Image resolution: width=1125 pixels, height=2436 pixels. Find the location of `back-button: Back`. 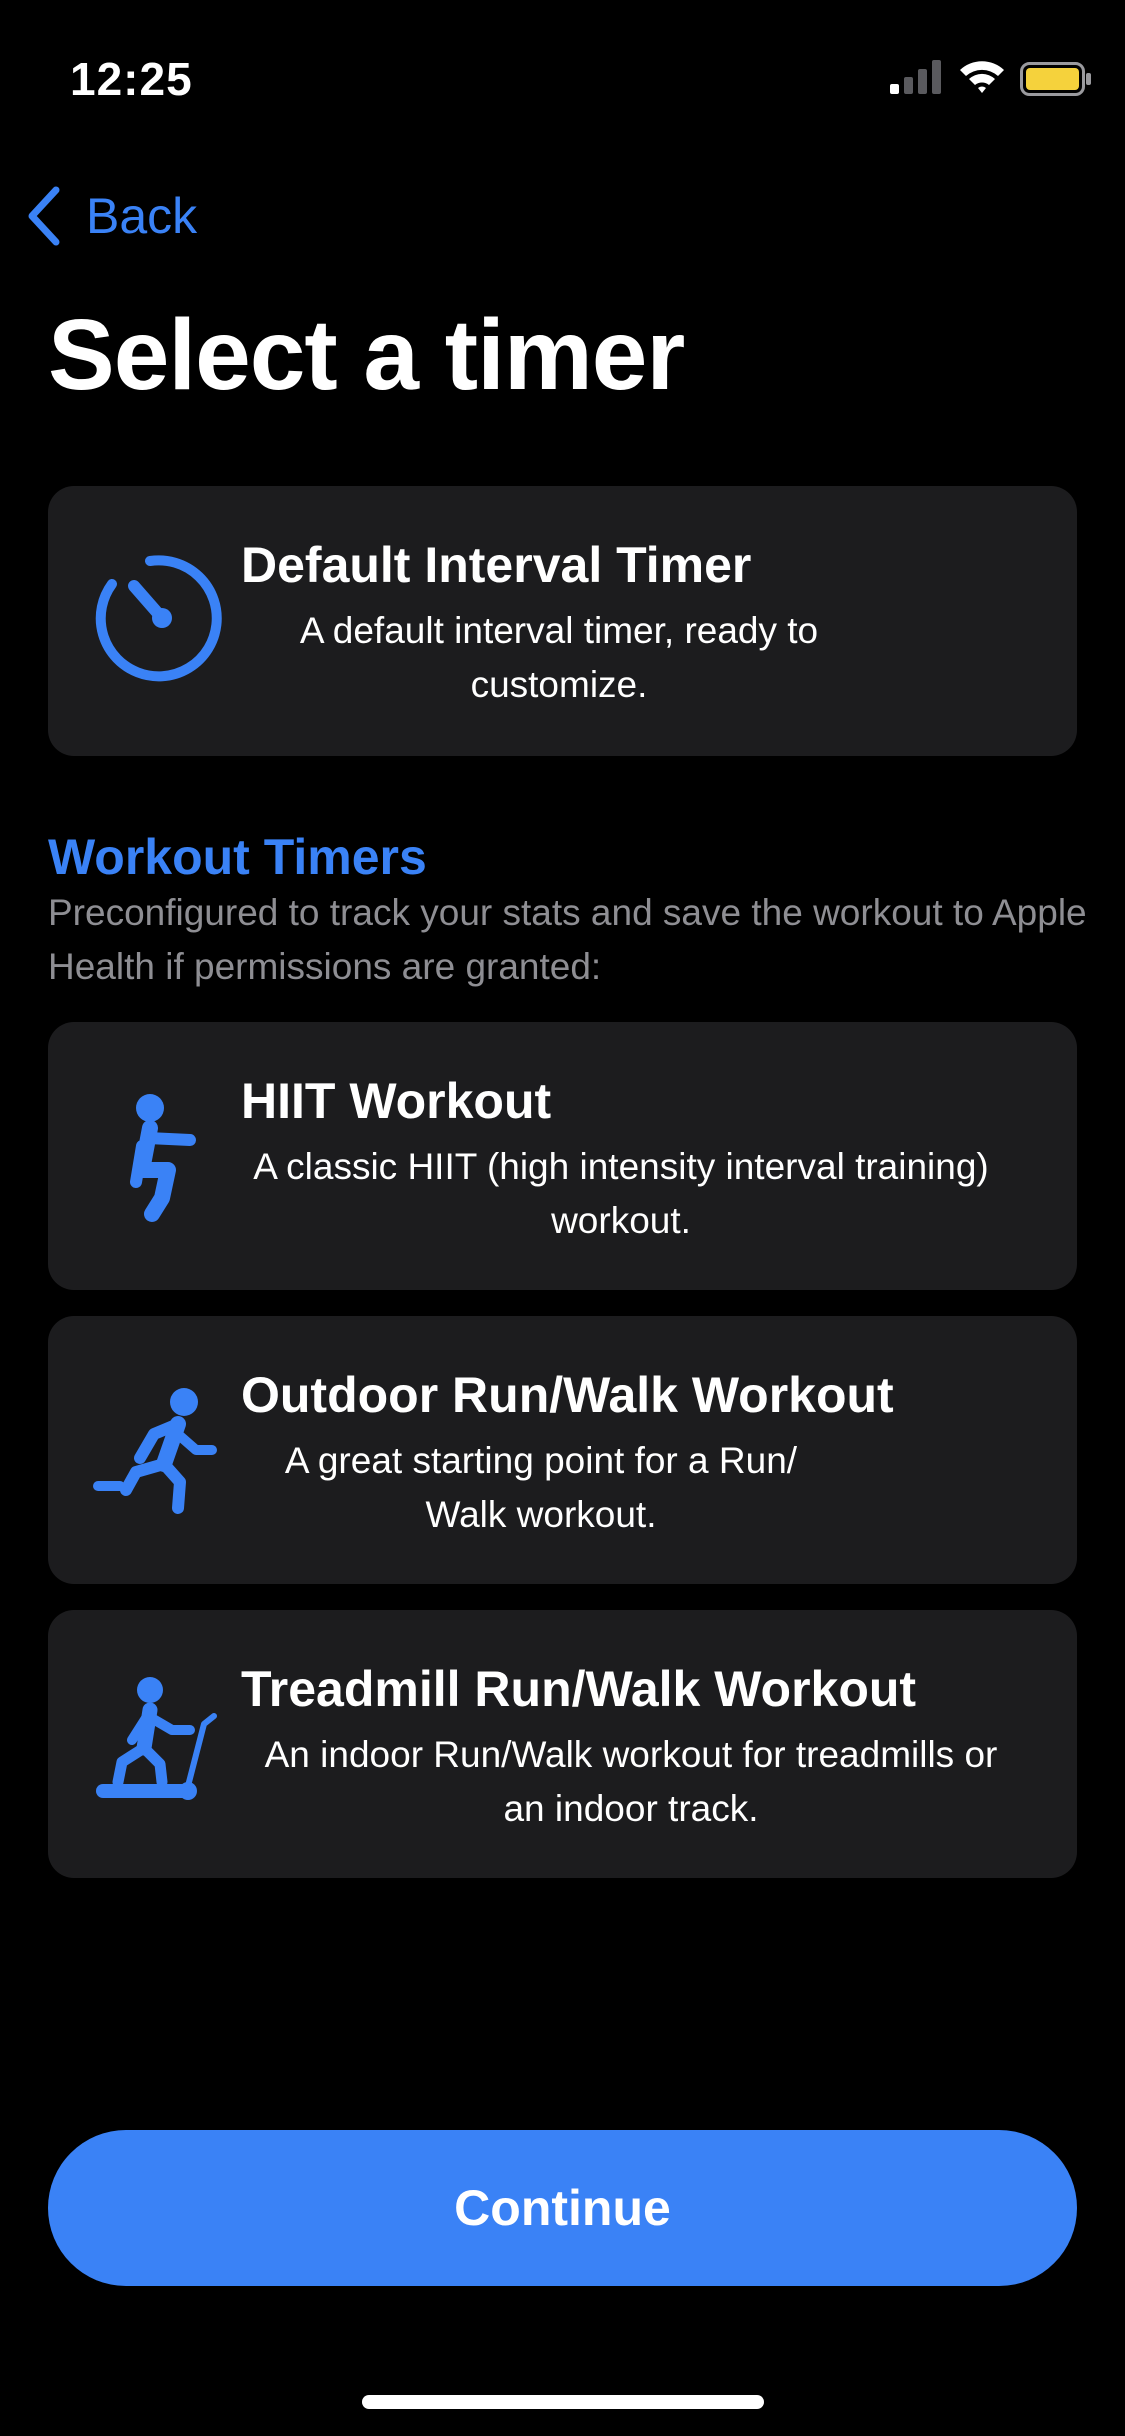

back-button: Back is located at coordinates (111, 216).